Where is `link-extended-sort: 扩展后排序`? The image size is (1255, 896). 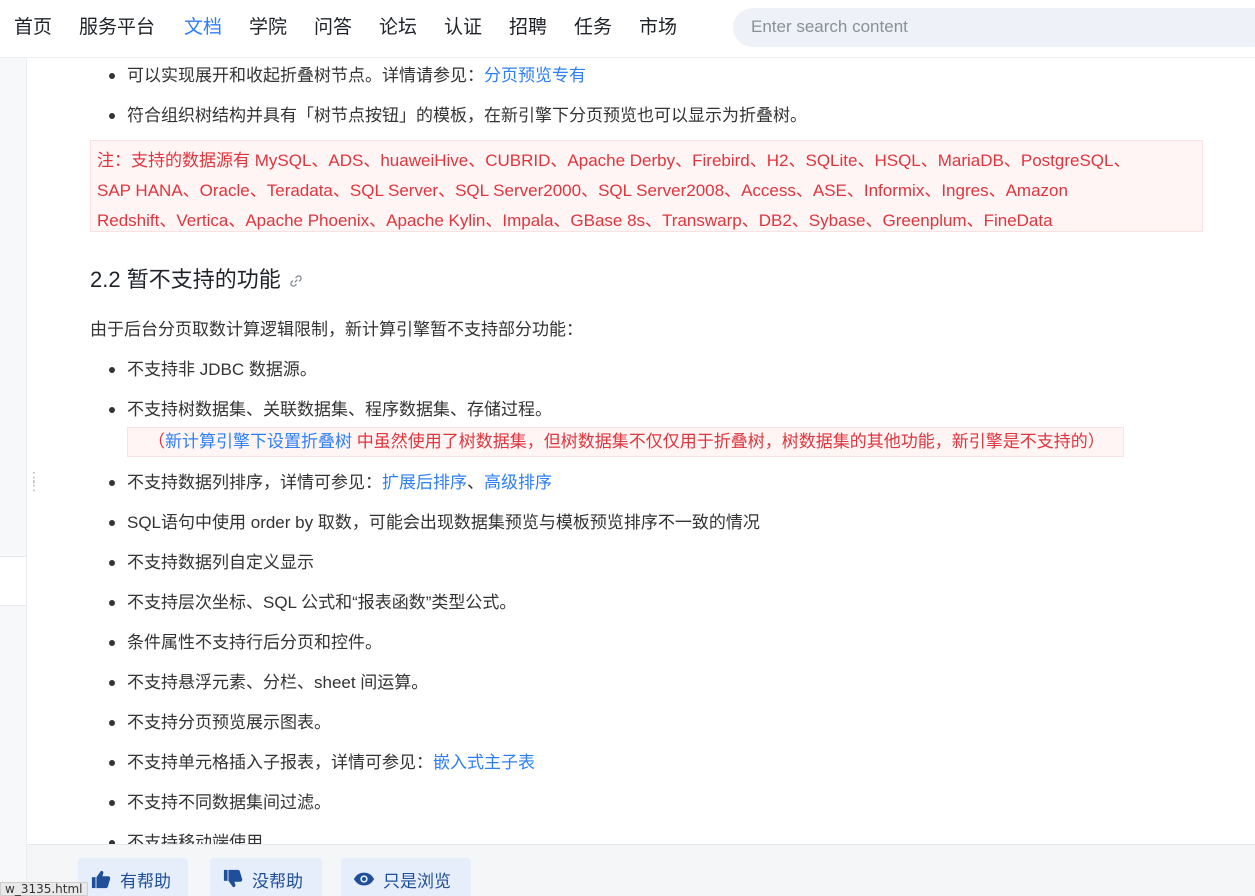 link-extended-sort: 扩展后排序 is located at coordinates (424, 482).